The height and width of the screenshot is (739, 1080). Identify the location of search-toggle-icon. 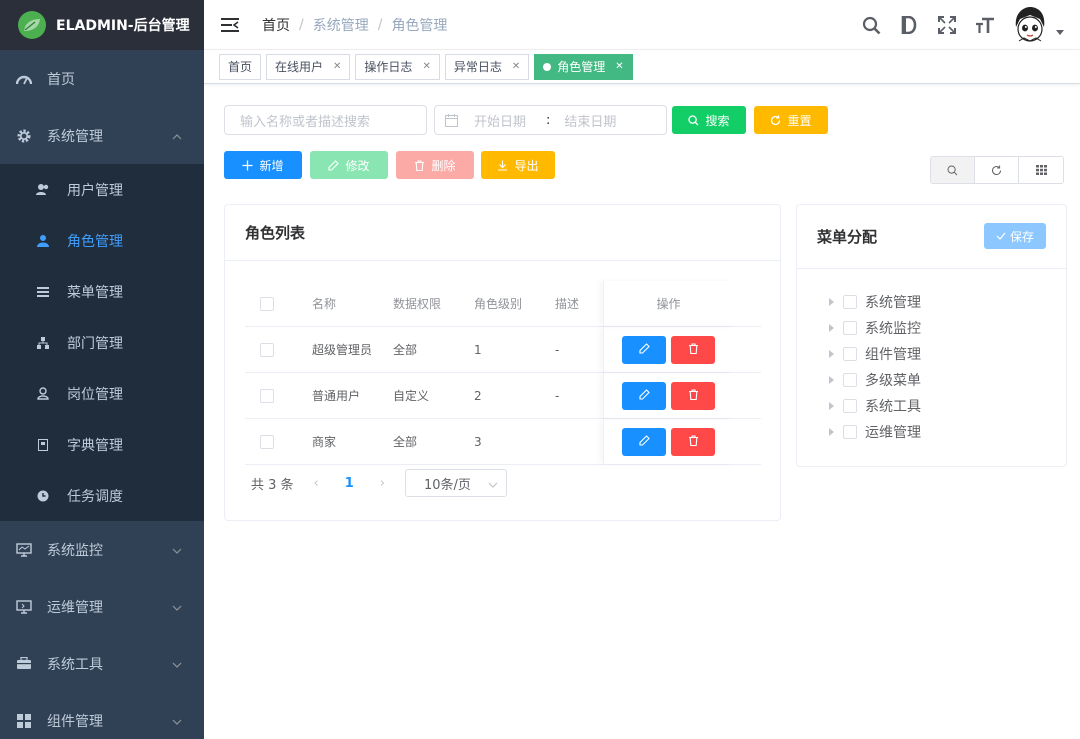
(953, 170).